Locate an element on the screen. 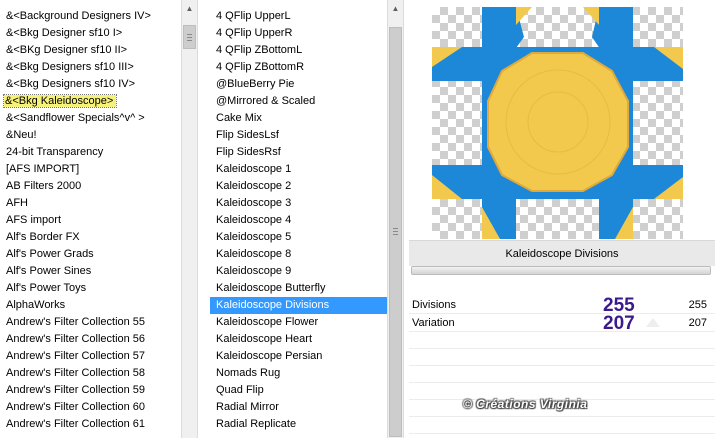 The width and height of the screenshot is (715, 438). filter-item: 4 QFlip UpperR is located at coordinates (298, 33).